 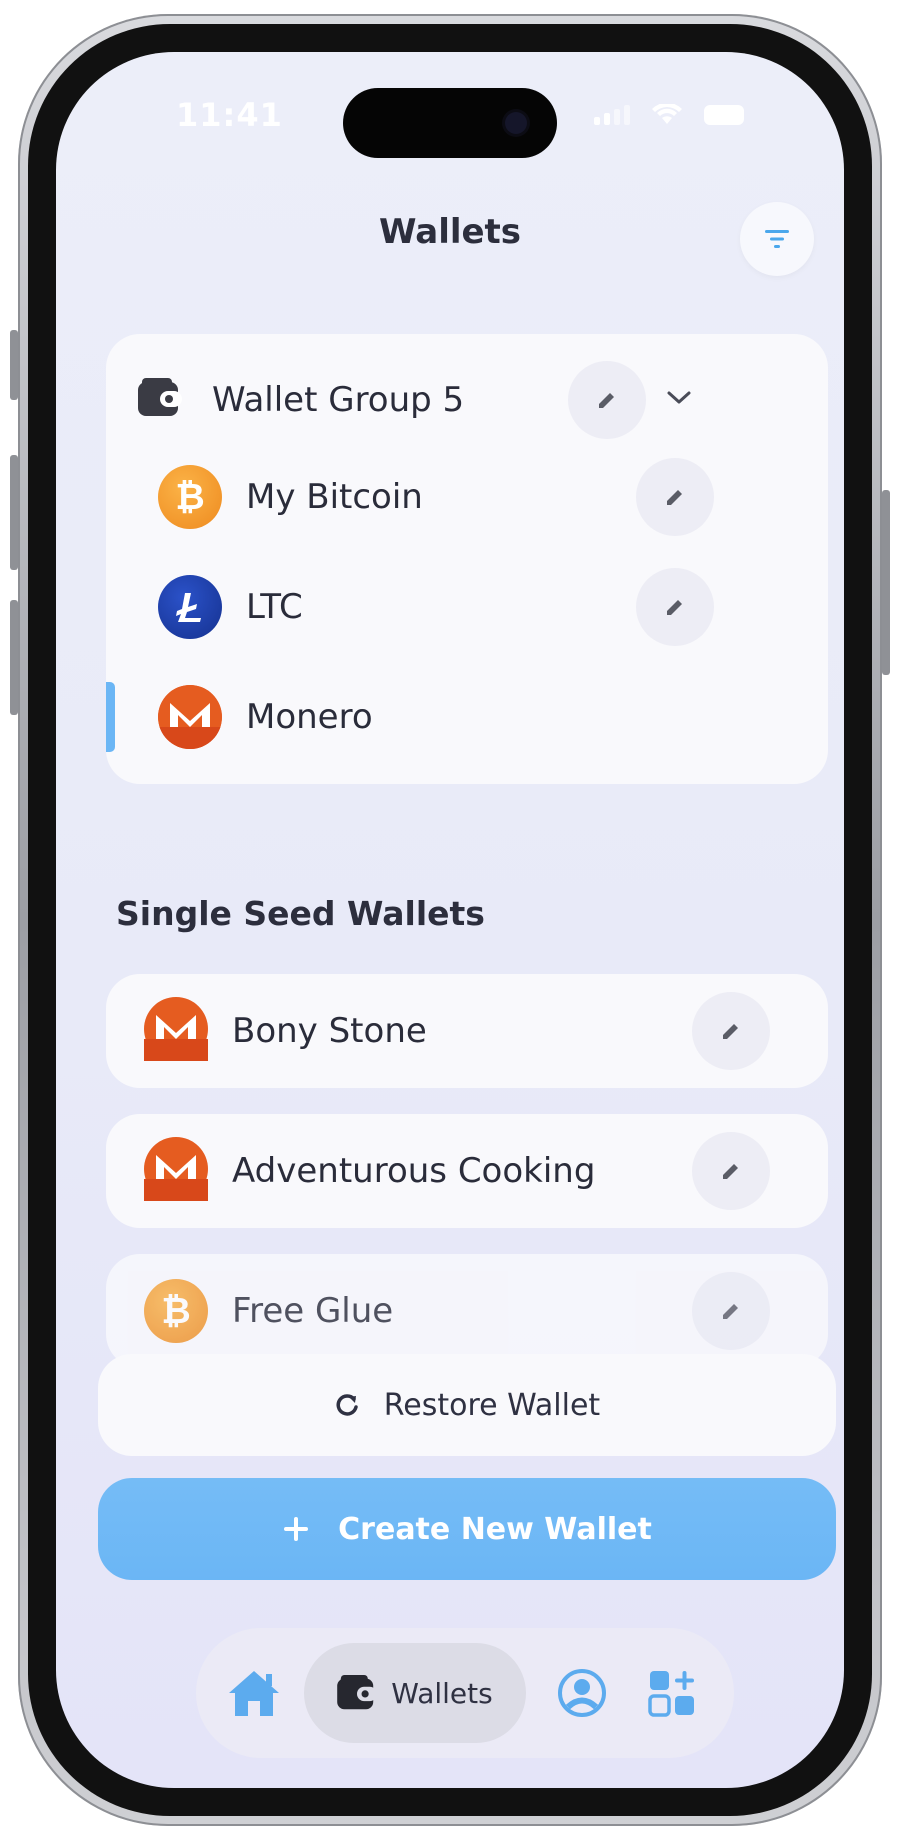 What do you see at coordinates (110, 717) in the screenshot?
I see `selected-indicator` at bounding box center [110, 717].